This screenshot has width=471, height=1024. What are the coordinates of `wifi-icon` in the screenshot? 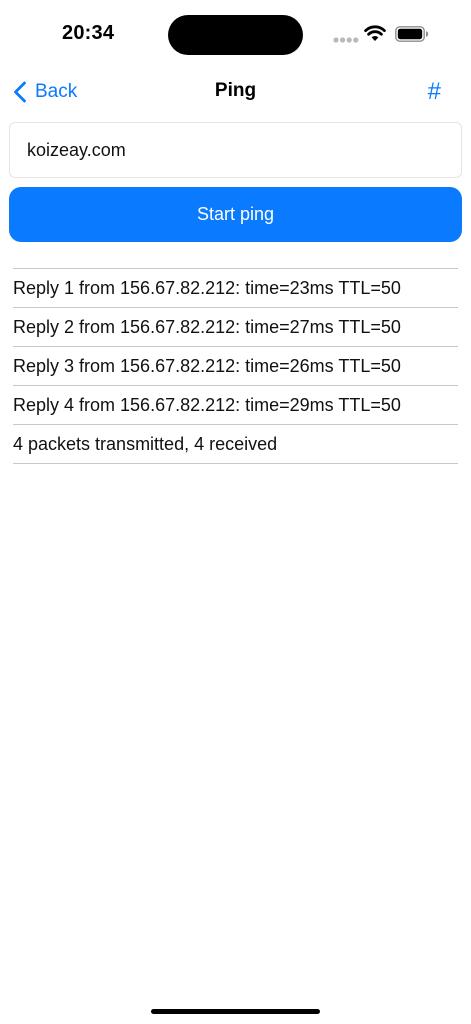 It's located at (375, 33).